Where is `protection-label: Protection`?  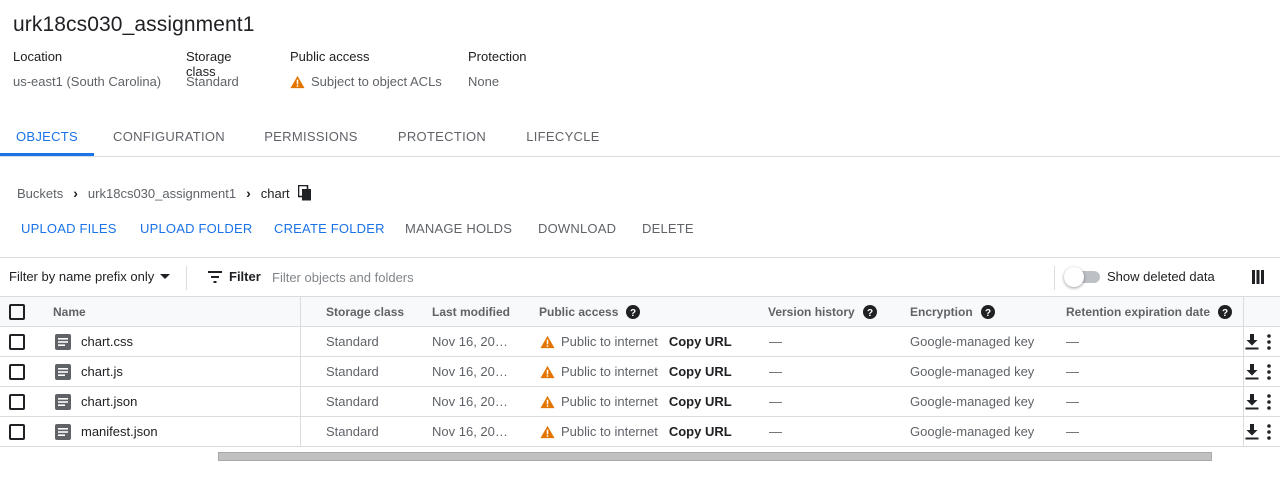
protection-label: Protection is located at coordinates (497, 56).